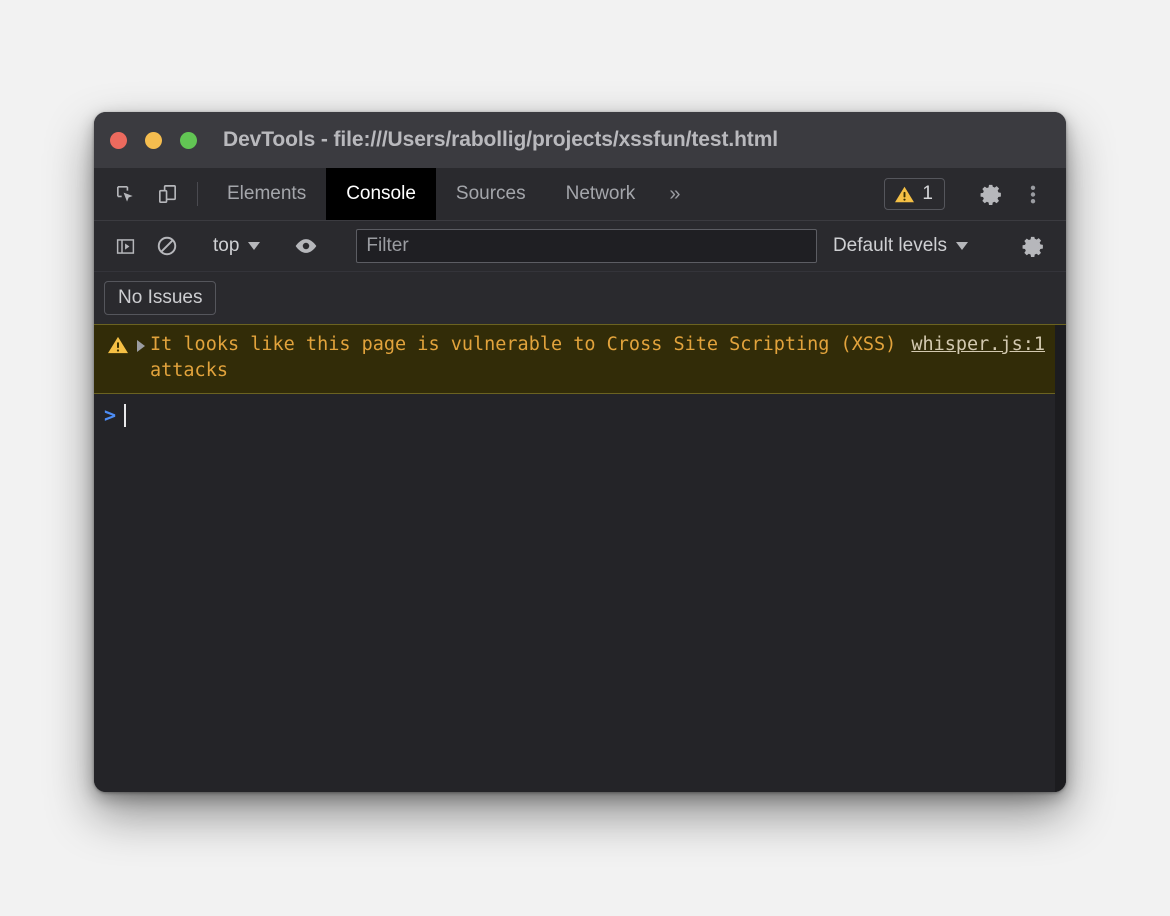  I want to click on execution-context-select: top, so click(236, 246).